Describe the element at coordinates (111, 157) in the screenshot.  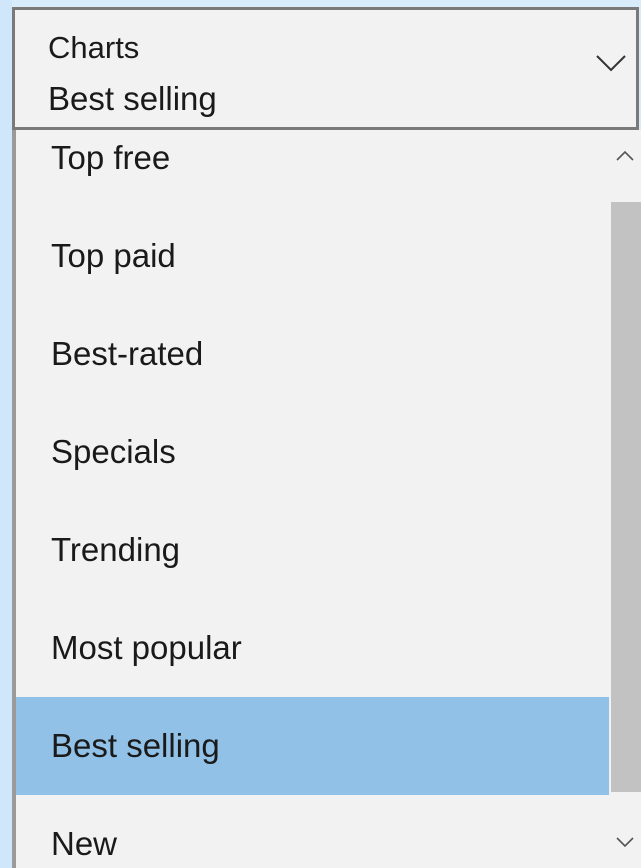
I see `list-item-label: Top free` at that location.